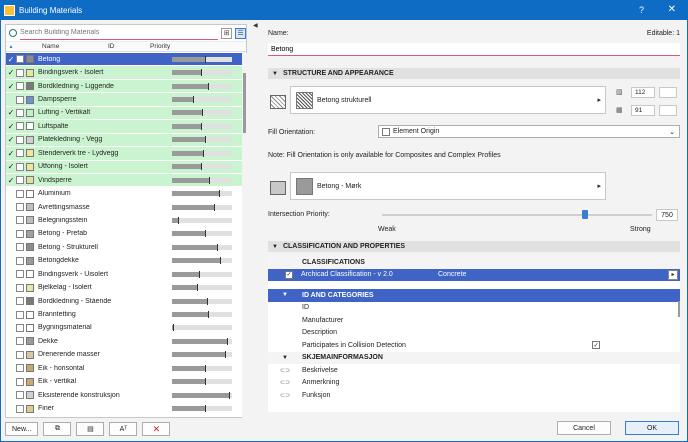 The width and height of the screenshot is (688, 442). What do you see at coordinates (474, 333) in the screenshot?
I see `property-row: Description` at bounding box center [474, 333].